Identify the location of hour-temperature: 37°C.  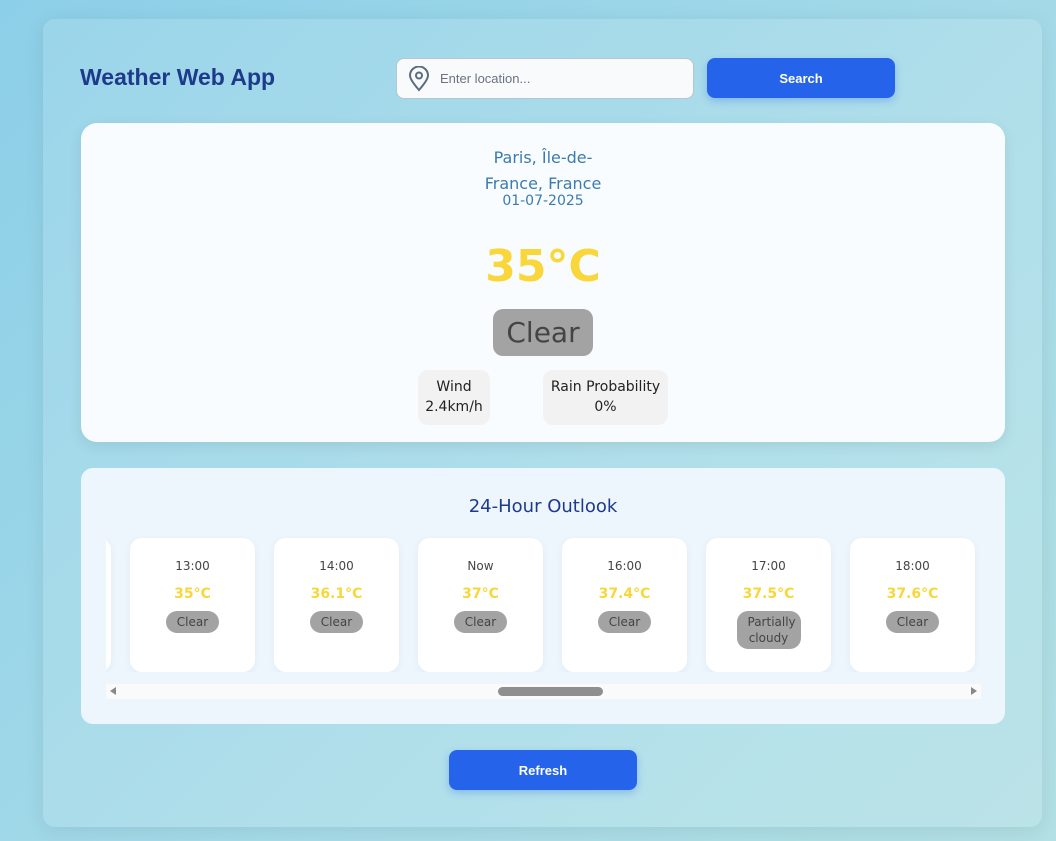
(480, 594).